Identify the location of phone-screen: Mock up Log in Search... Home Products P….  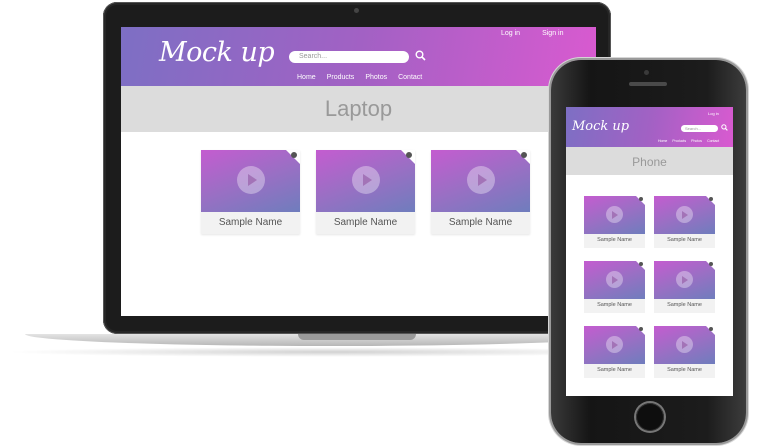
(649, 251).